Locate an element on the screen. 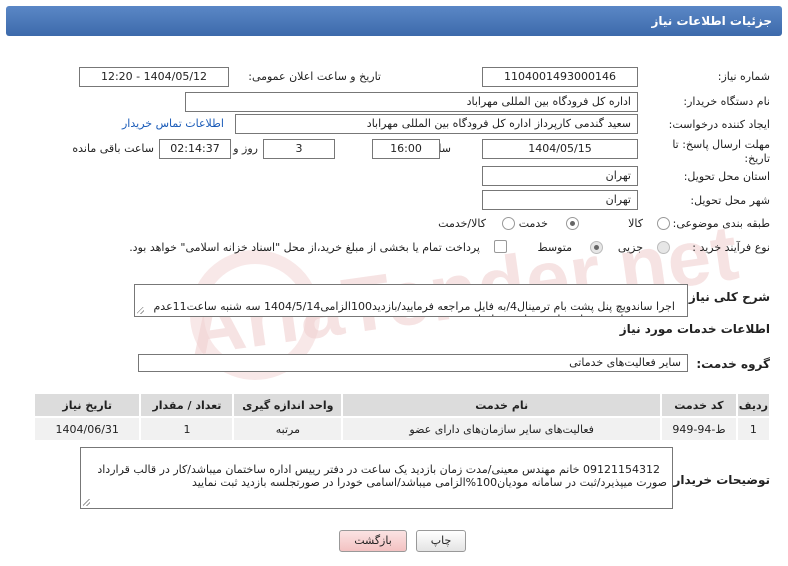 Image resolution: width=788 pixels, height=566 pixels. cell-service-name: فعالیت‌های سایر سازمان‌های دارای عضو is located at coordinates (502, 429).